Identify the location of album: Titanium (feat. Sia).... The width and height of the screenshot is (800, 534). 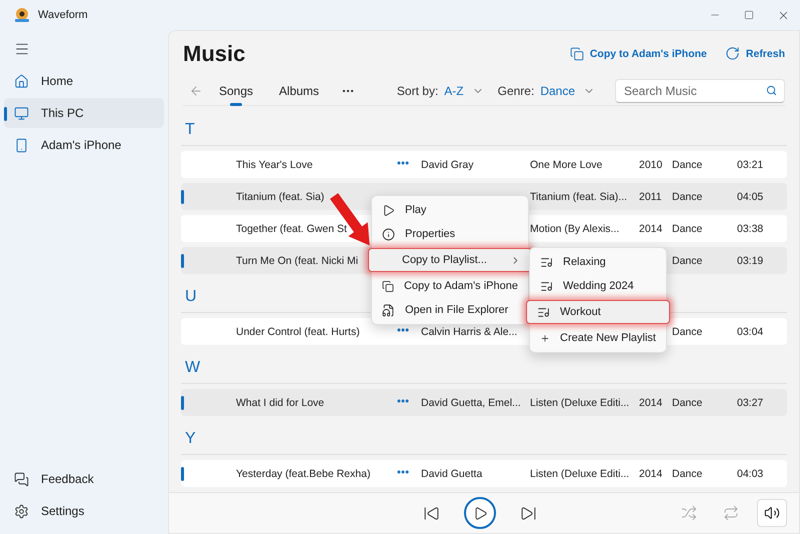
(579, 196).